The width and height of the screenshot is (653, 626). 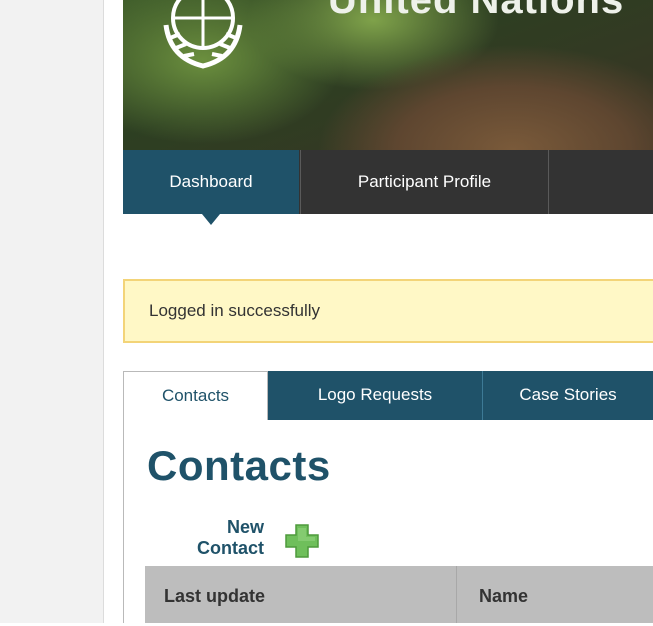 What do you see at coordinates (503, 594) in the screenshot?
I see `column-header-name: Name` at bounding box center [503, 594].